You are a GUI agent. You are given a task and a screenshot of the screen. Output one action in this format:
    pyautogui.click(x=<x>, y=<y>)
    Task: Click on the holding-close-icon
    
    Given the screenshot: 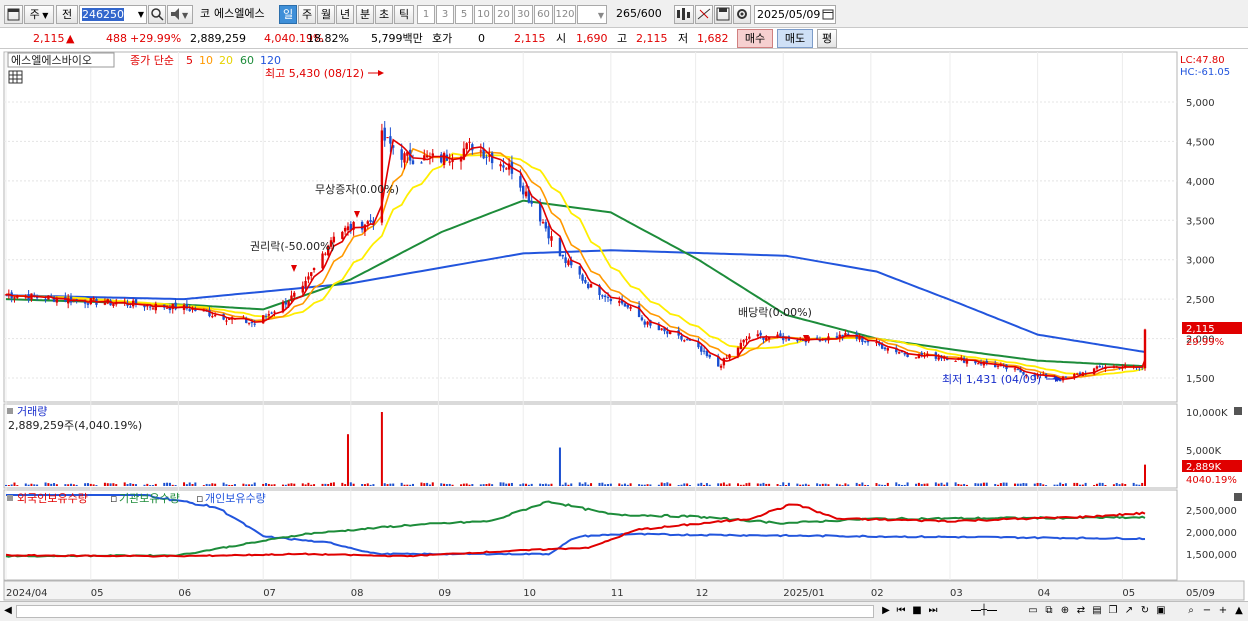 What is the action you would take?
    pyautogui.click(x=1238, y=497)
    